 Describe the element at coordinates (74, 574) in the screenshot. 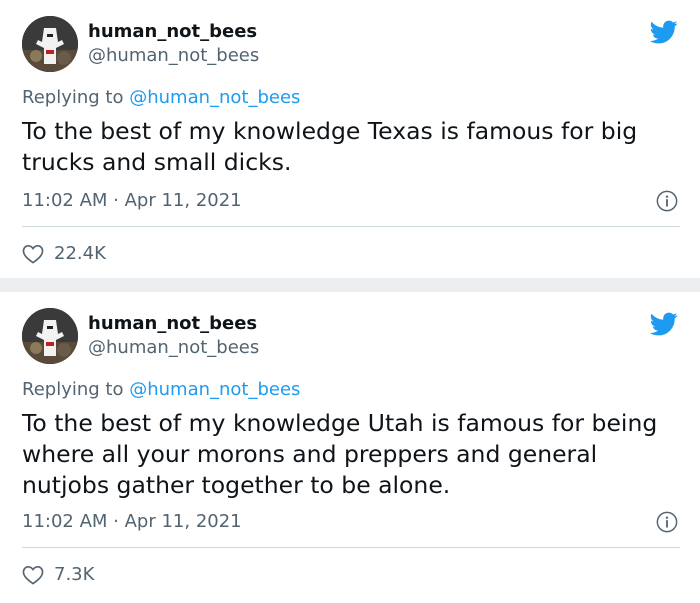

I see `like-count: 7.3K` at that location.